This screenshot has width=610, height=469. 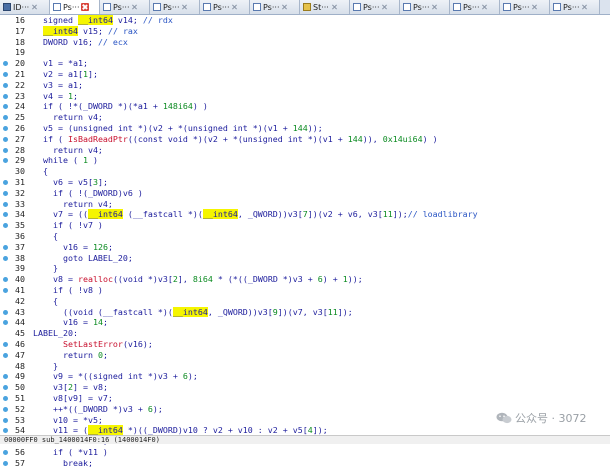 I want to click on code-line: 36 {, so click(x=305, y=236).